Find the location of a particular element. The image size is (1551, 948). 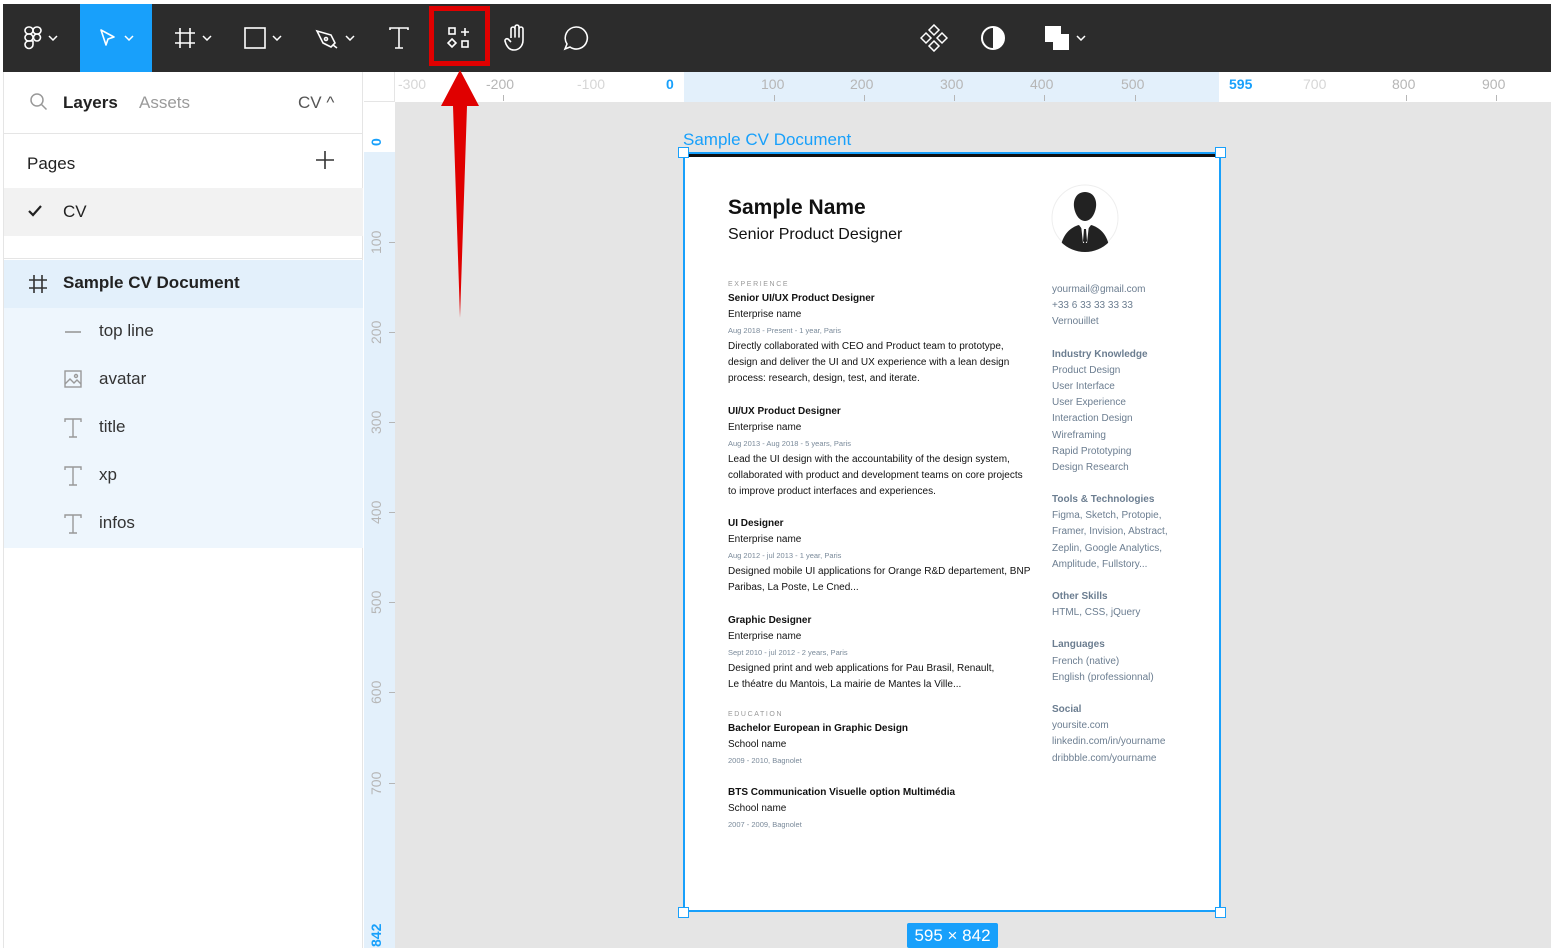

line-icon is located at coordinates (73, 332).